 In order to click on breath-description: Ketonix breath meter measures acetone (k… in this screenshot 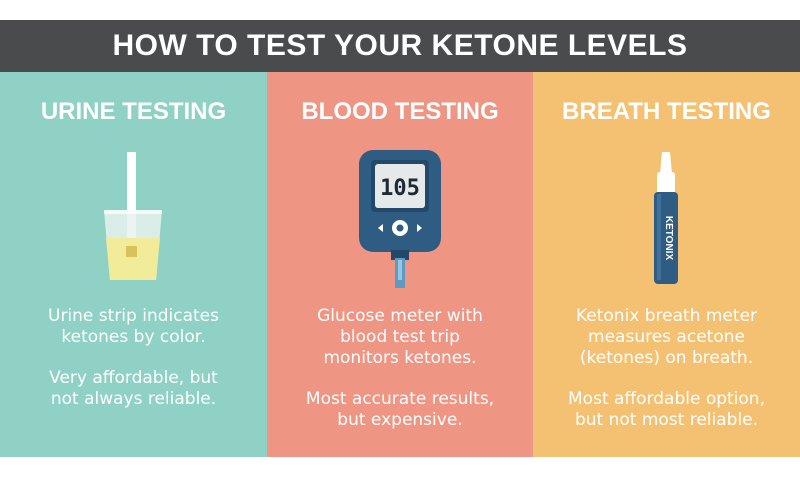, I will do `click(666, 368)`.